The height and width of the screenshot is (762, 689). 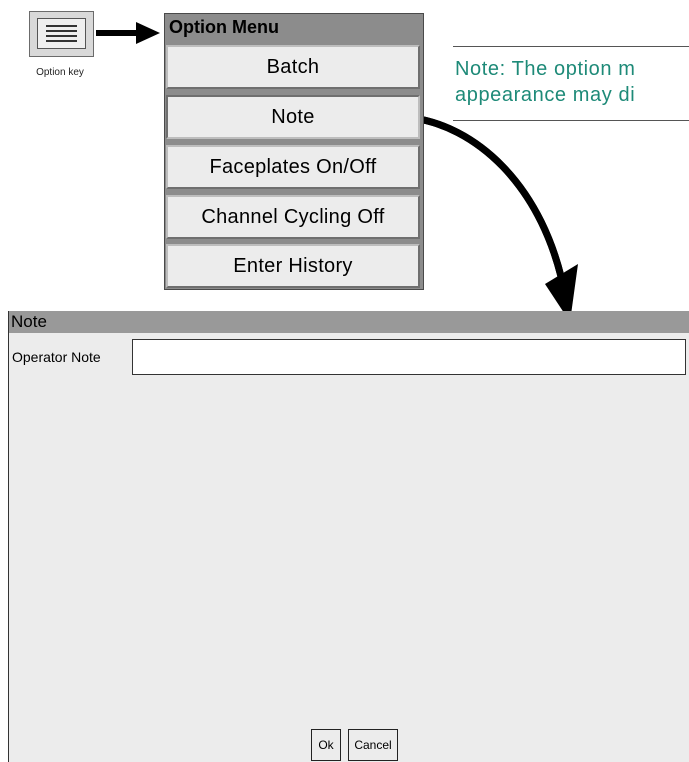 What do you see at coordinates (571, 46) in the screenshot?
I see `note-top-rule` at bounding box center [571, 46].